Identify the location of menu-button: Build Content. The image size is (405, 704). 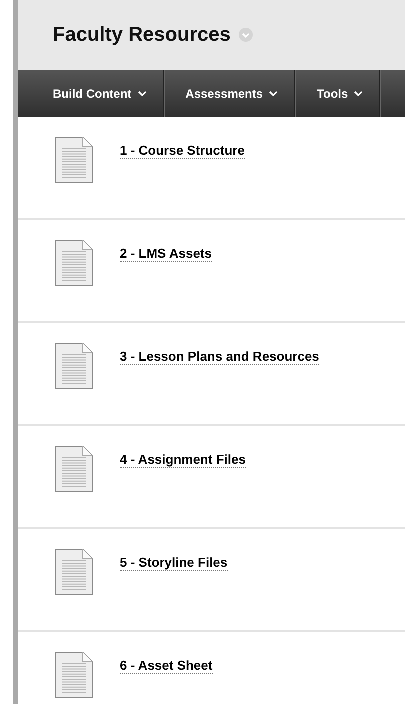
(91, 93).